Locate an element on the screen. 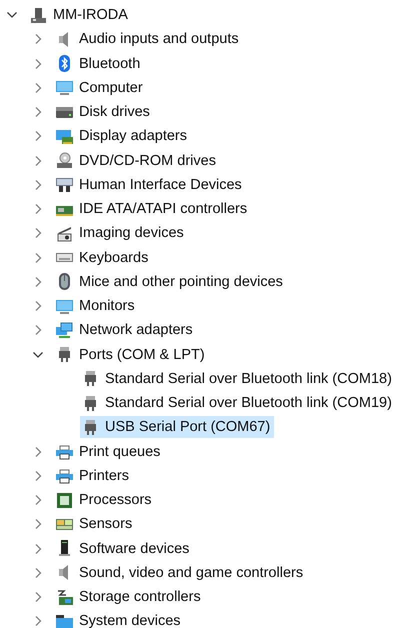 The image size is (419, 628). tree-item: DVD/CD-ROM drives is located at coordinates (137, 161).